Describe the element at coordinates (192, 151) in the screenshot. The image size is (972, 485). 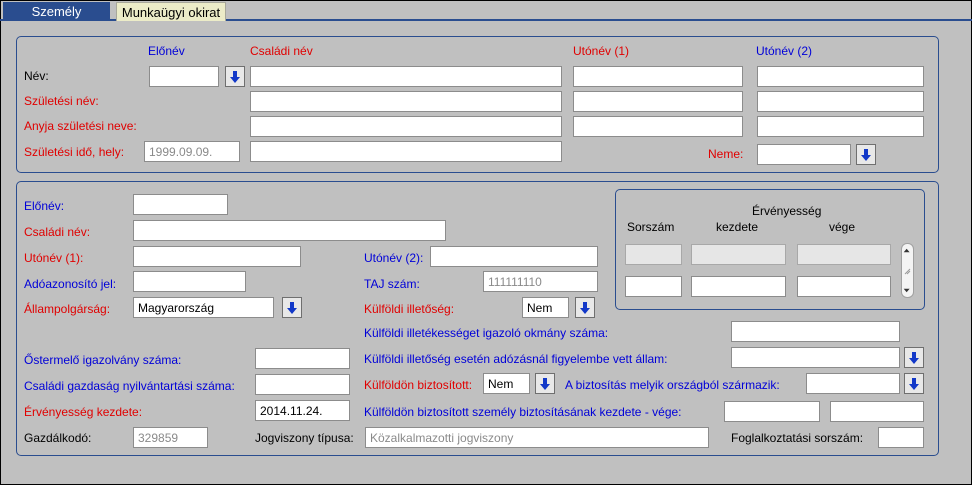
I see `szuletesi-datum-input` at that location.